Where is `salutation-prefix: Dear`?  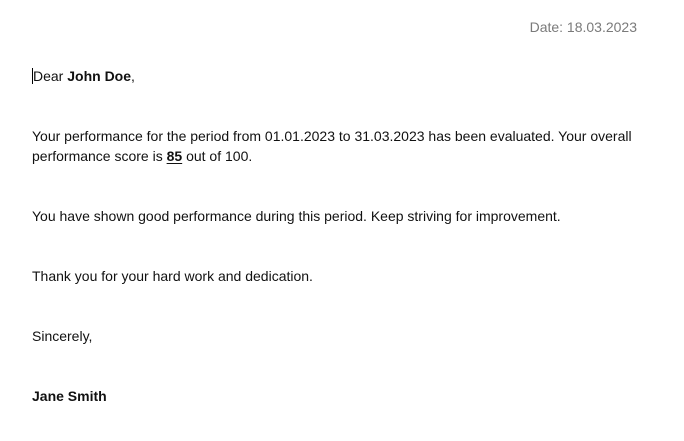 salutation-prefix: Dear is located at coordinates (50, 76).